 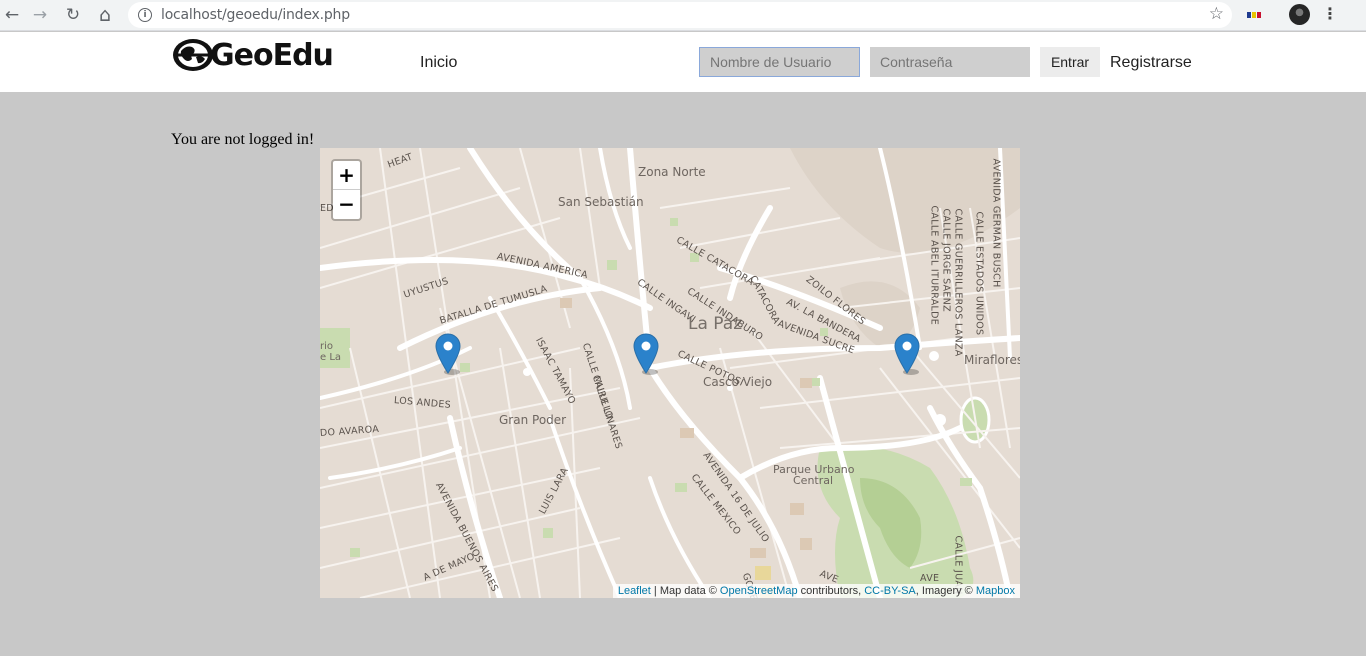 I want to click on mapbox-link: Mapbox, so click(x=995, y=591).